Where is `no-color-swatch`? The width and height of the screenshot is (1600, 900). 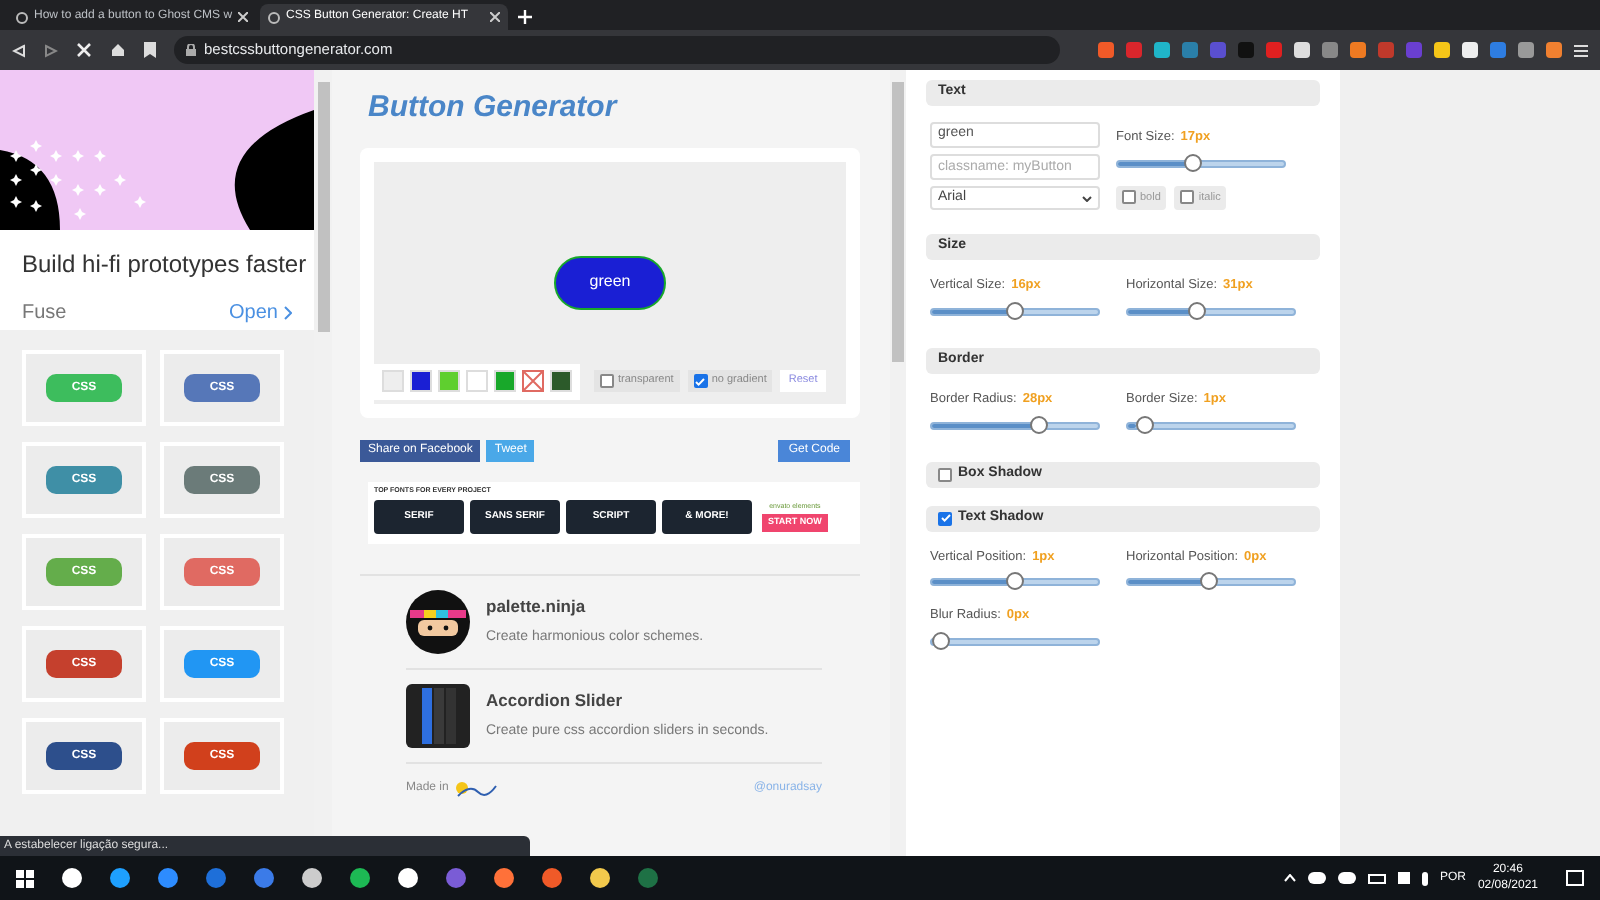
no-color-swatch is located at coordinates (533, 381).